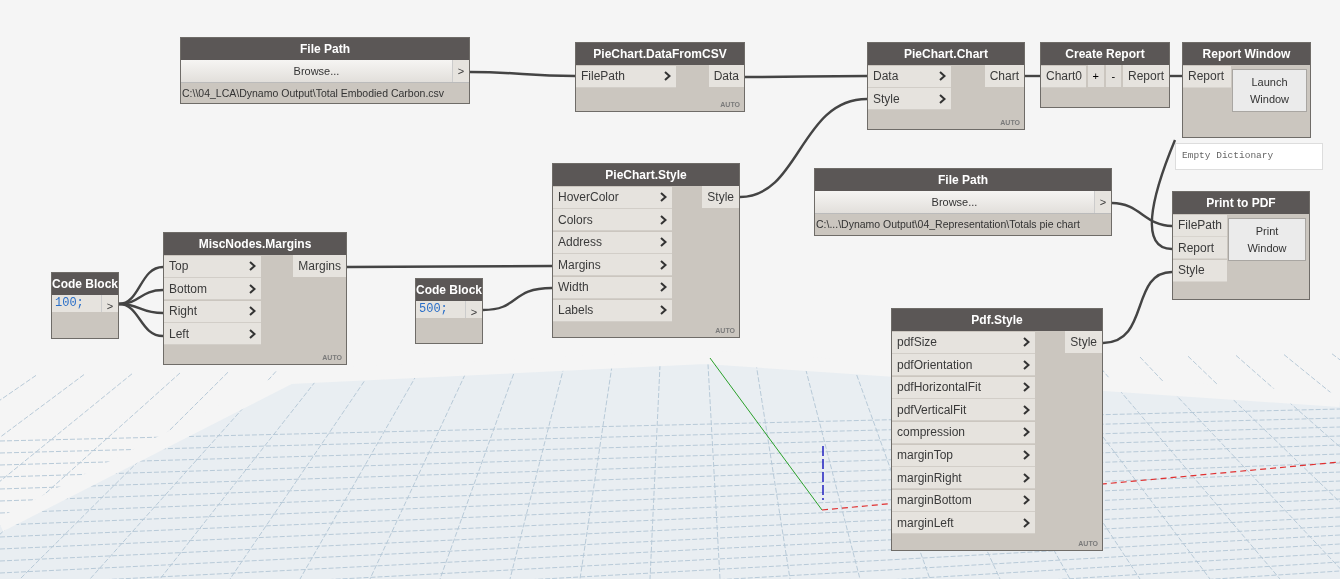  What do you see at coordinates (1096, 76) in the screenshot?
I see `add-input-button: +` at bounding box center [1096, 76].